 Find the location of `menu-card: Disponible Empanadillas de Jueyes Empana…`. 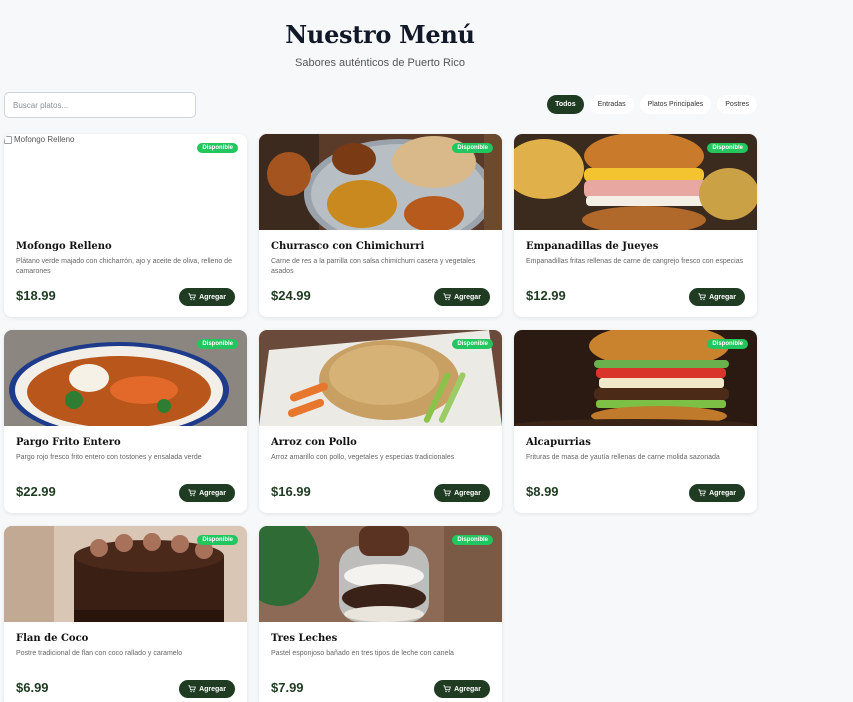

menu-card: Disponible Empanadillas de Jueyes Empana… is located at coordinates (635, 225).